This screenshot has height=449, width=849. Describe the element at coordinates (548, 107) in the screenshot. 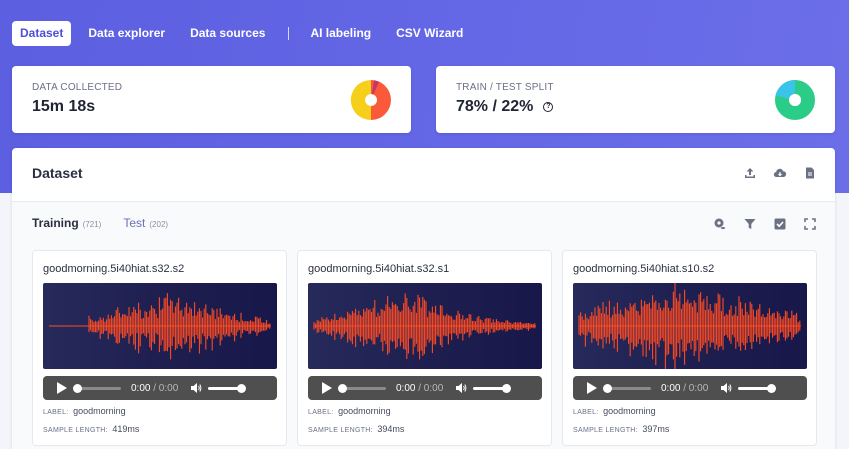

I see `help-icon: ?` at that location.